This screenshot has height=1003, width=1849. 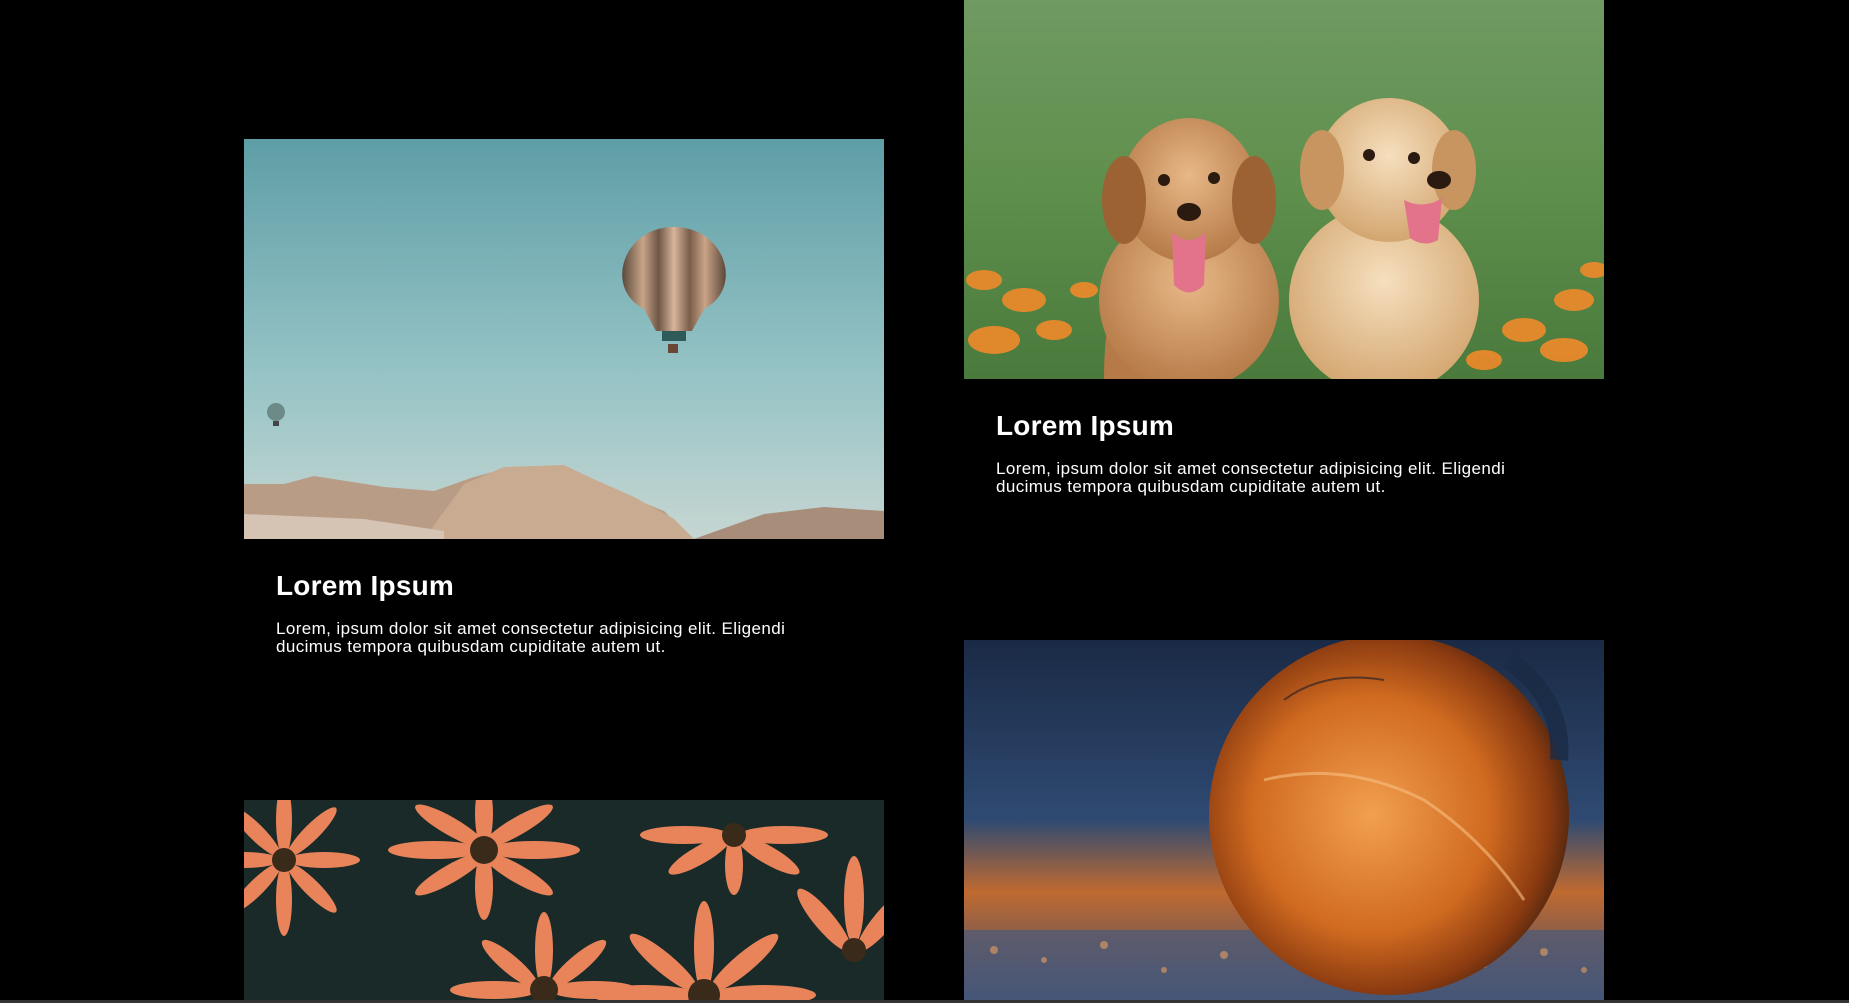 I want to click on card-image-balloons, so click(x=564, y=339).